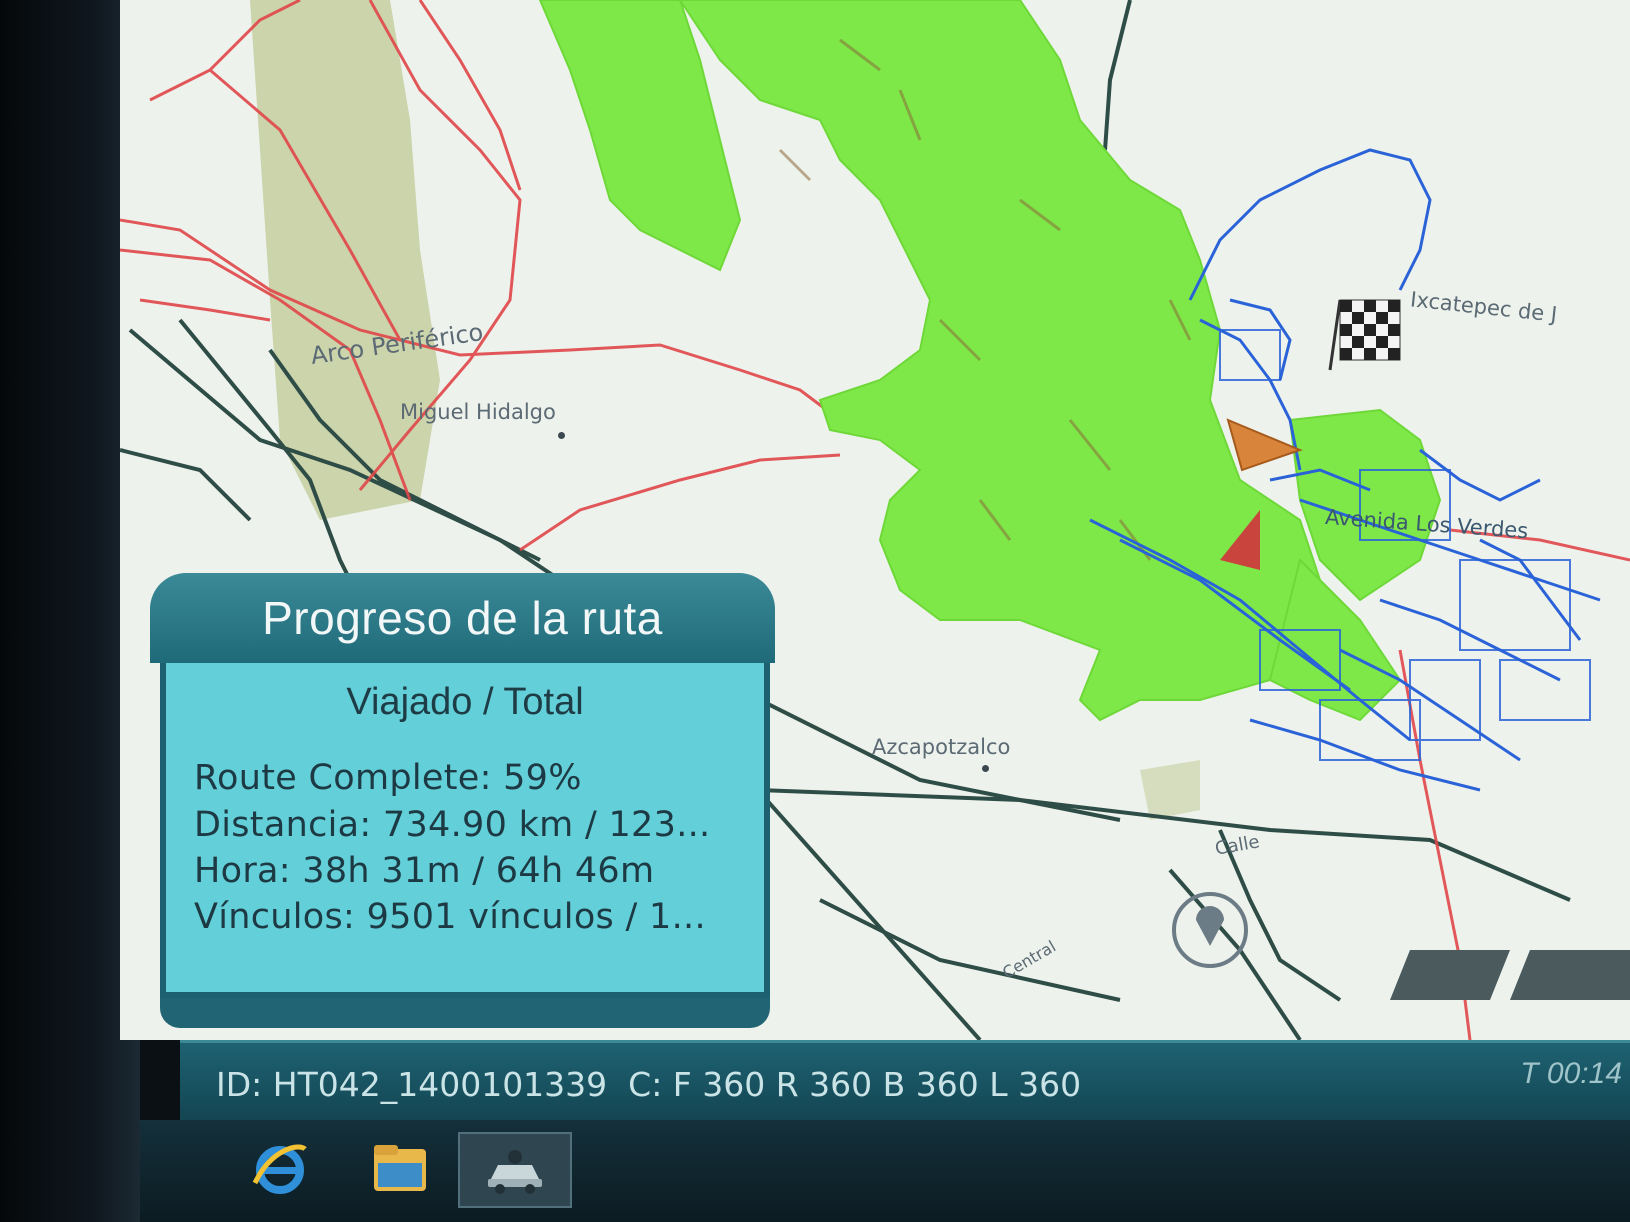 The height and width of the screenshot is (1222, 1630). I want to click on map-control-widget, so click(1510, 975).